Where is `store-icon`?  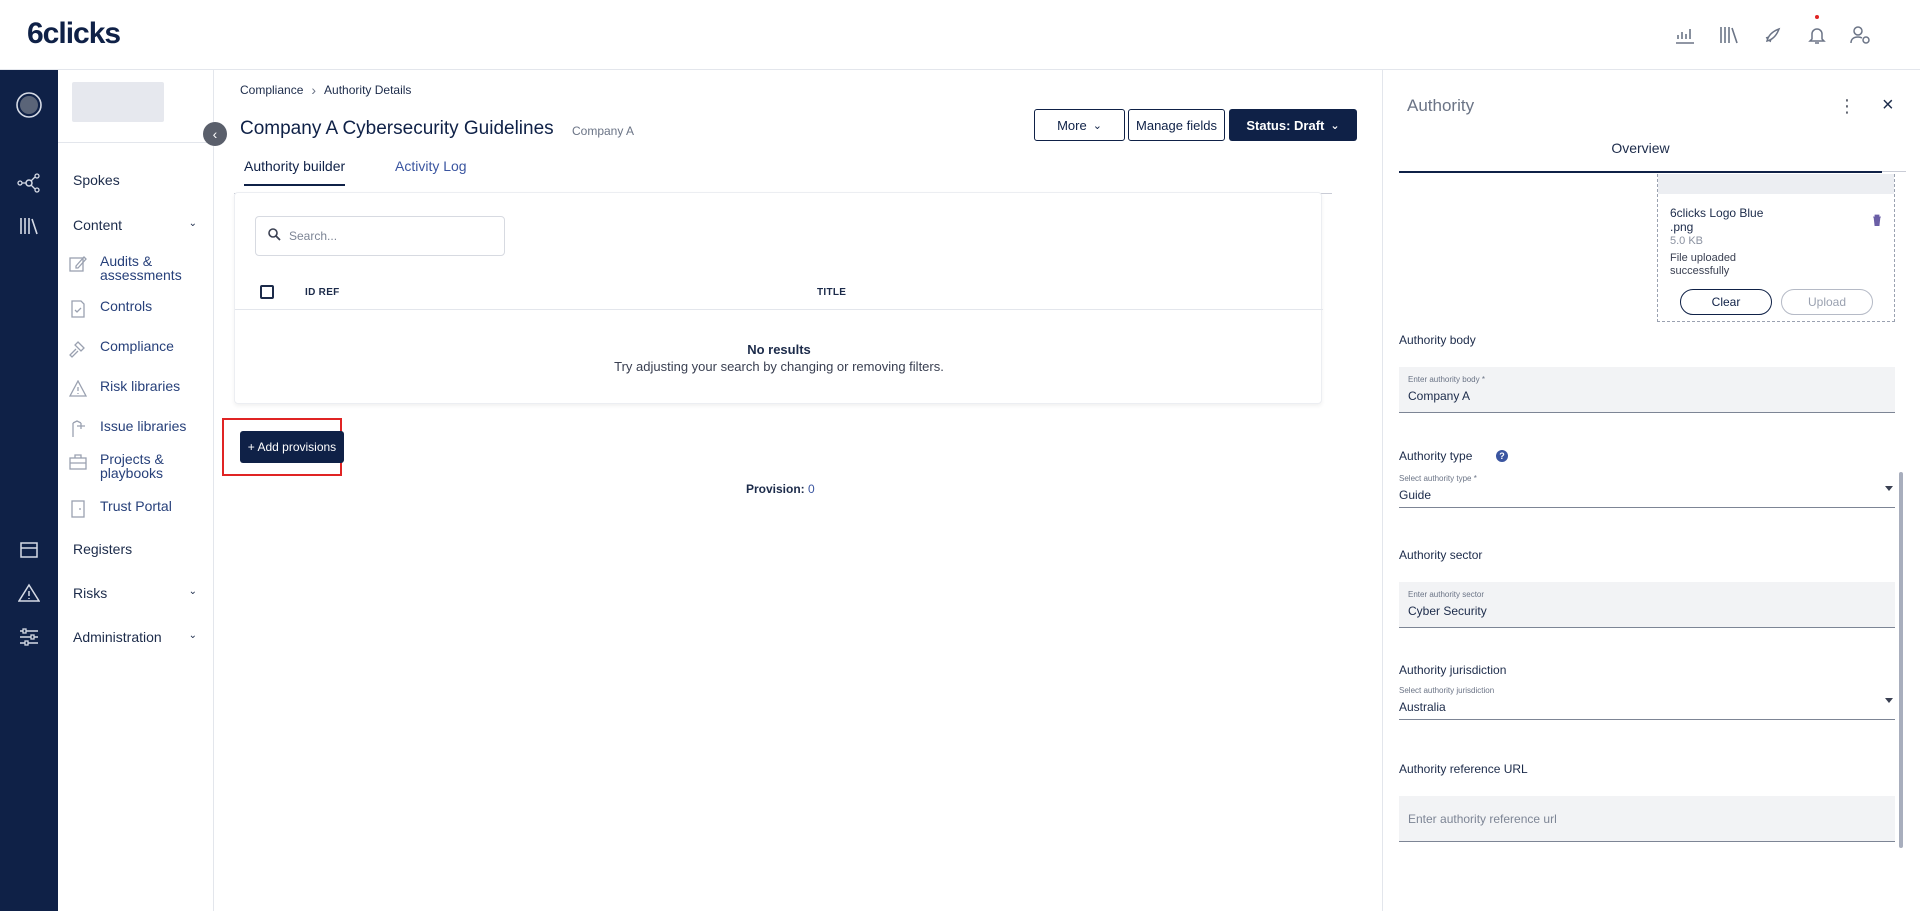
store-icon is located at coordinates (29, 550).